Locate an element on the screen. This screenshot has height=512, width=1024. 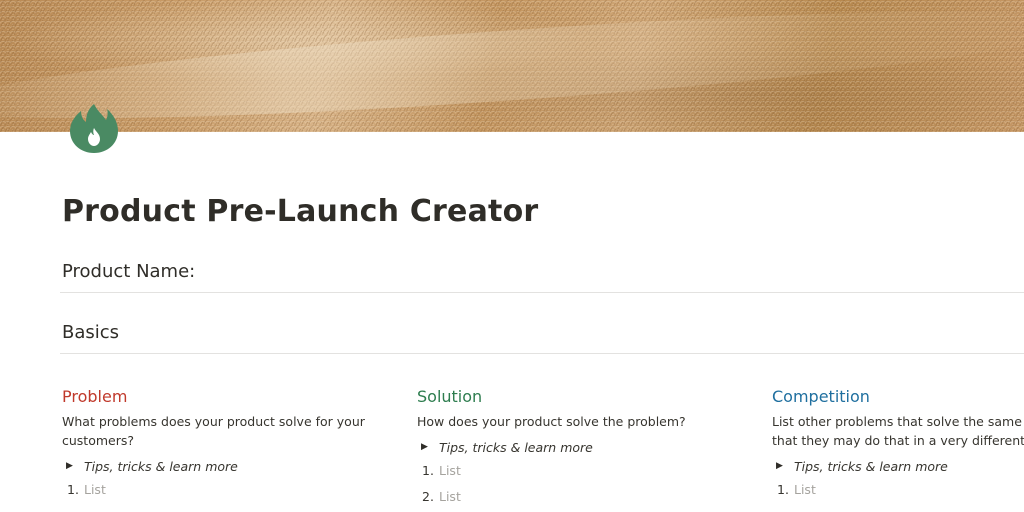
competition-heading: Competition is located at coordinates (898, 397).